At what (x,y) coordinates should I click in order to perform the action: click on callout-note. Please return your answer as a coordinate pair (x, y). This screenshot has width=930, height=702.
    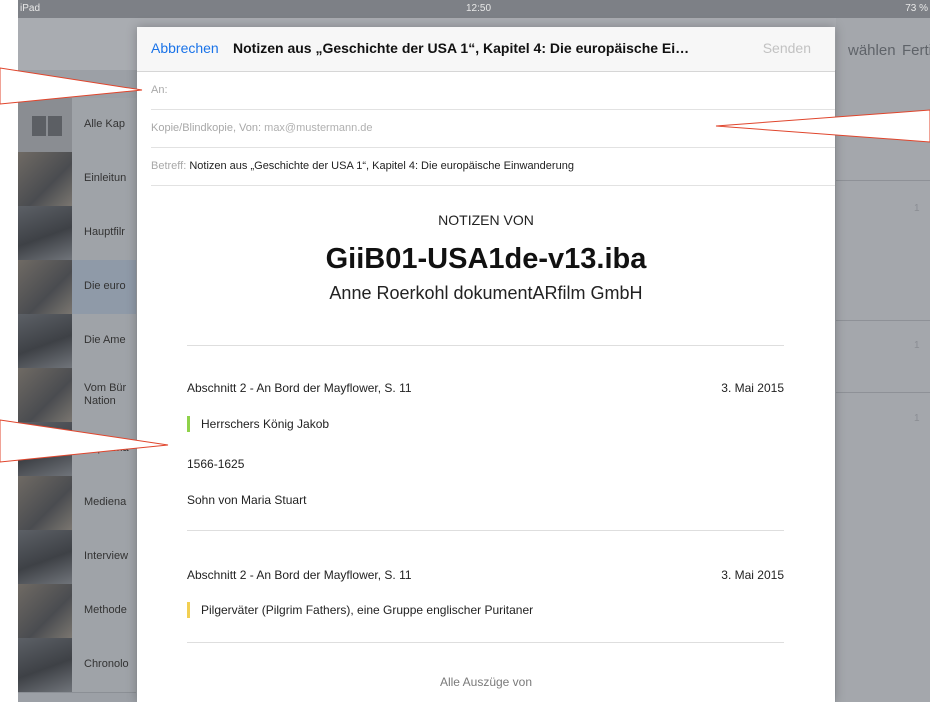
    Looking at the image, I should click on (84, 441).